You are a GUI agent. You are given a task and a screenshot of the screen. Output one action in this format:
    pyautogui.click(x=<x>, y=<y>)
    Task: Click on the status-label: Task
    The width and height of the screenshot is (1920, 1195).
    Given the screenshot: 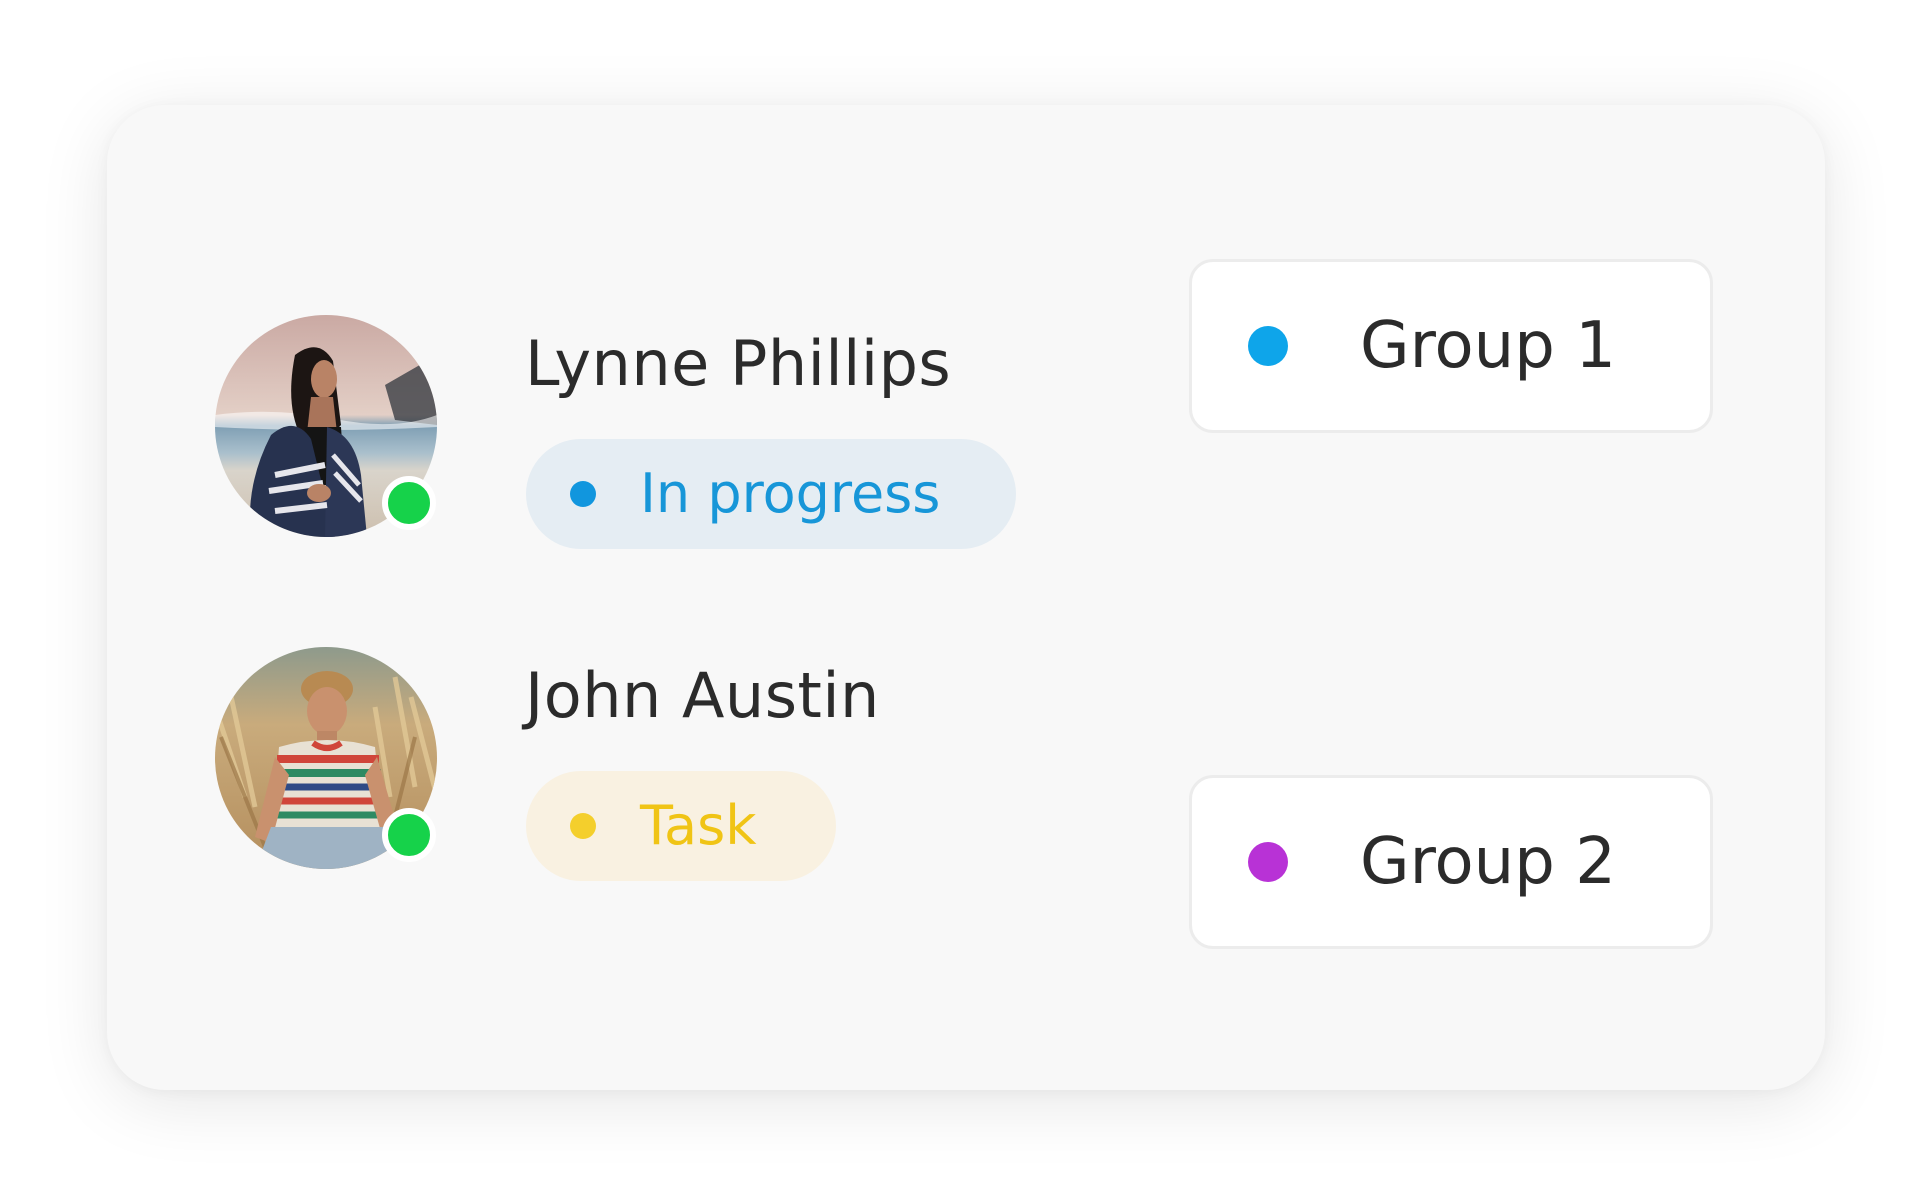 What is the action you would take?
    pyautogui.click(x=698, y=825)
    